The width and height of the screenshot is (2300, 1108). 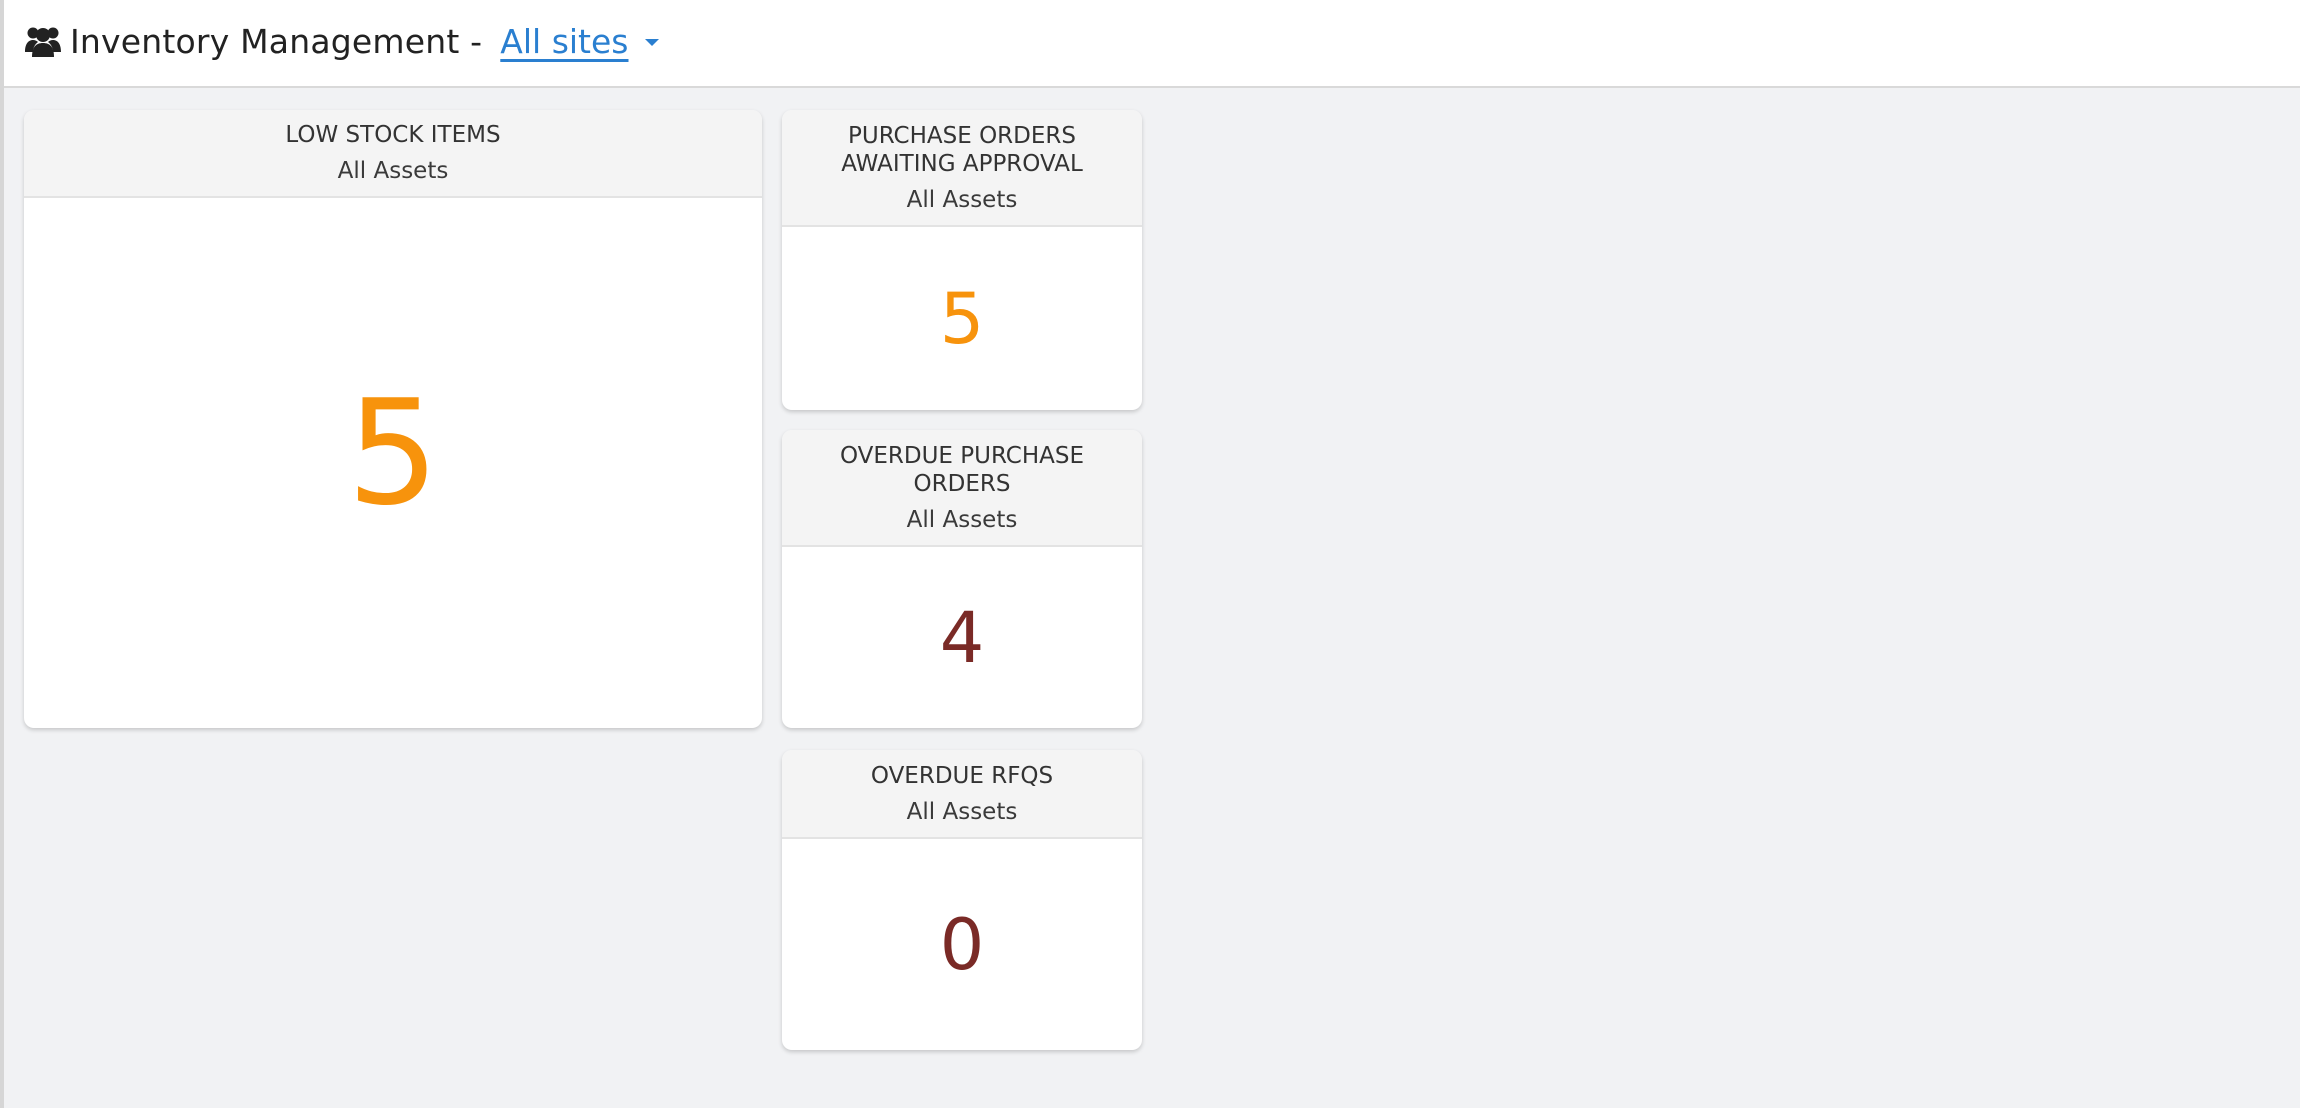 I want to click on card-body: 0, so click(x=962, y=944).